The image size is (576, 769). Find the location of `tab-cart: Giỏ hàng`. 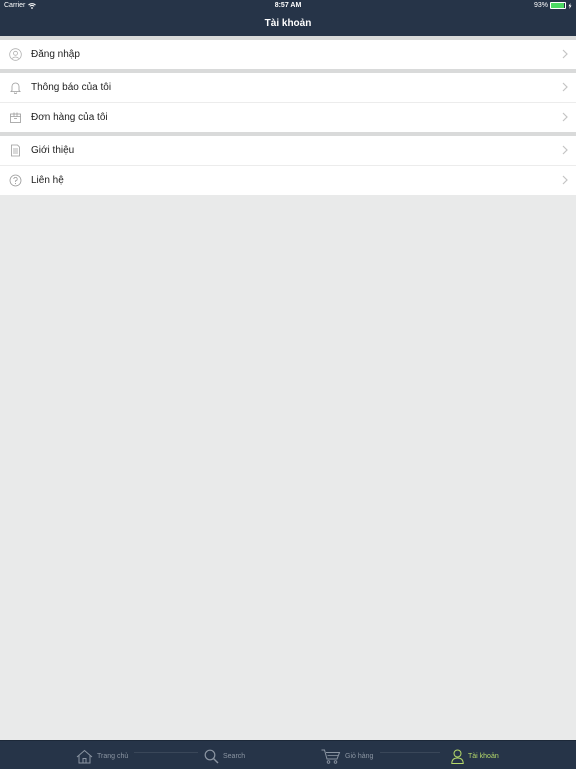

tab-cart: Giỏ hàng is located at coordinates (347, 756).